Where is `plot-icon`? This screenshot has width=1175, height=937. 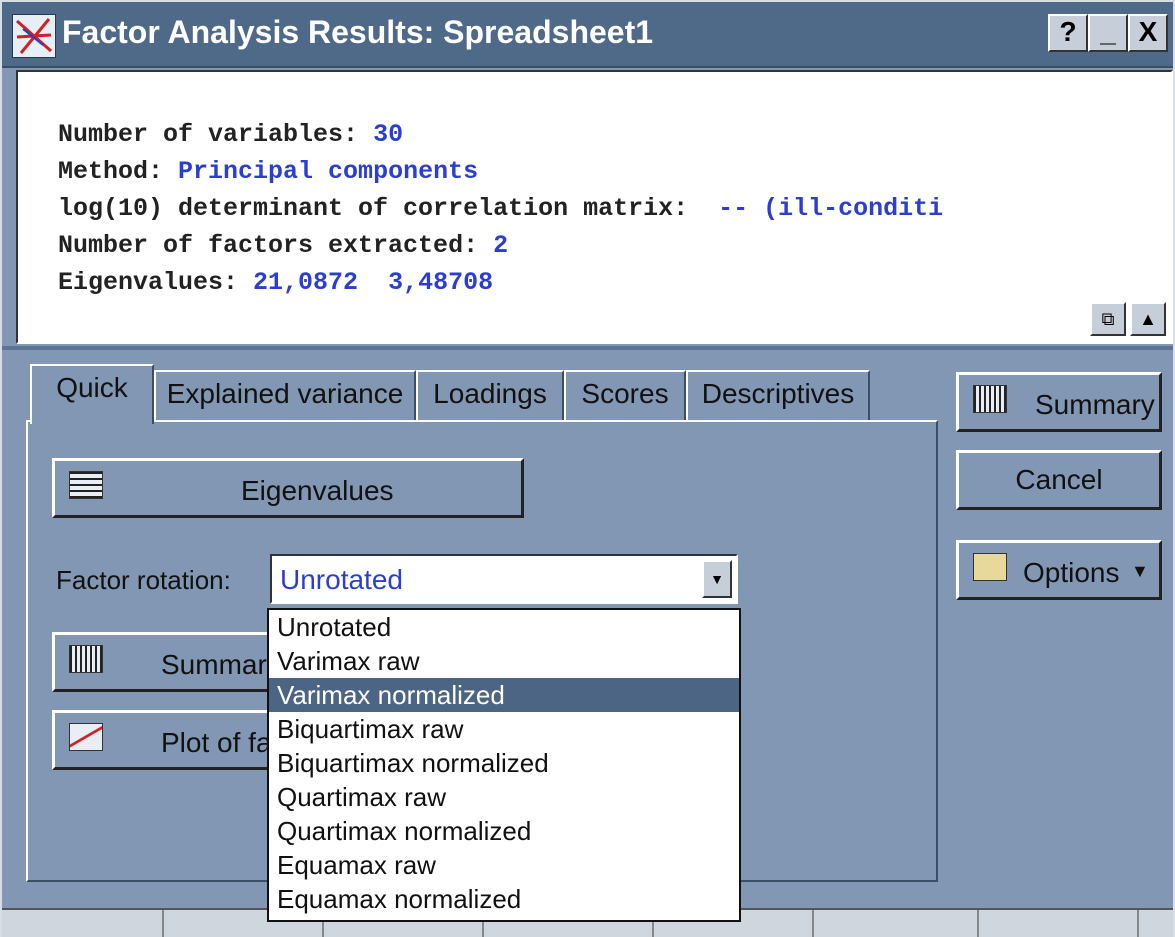 plot-icon is located at coordinates (86, 737).